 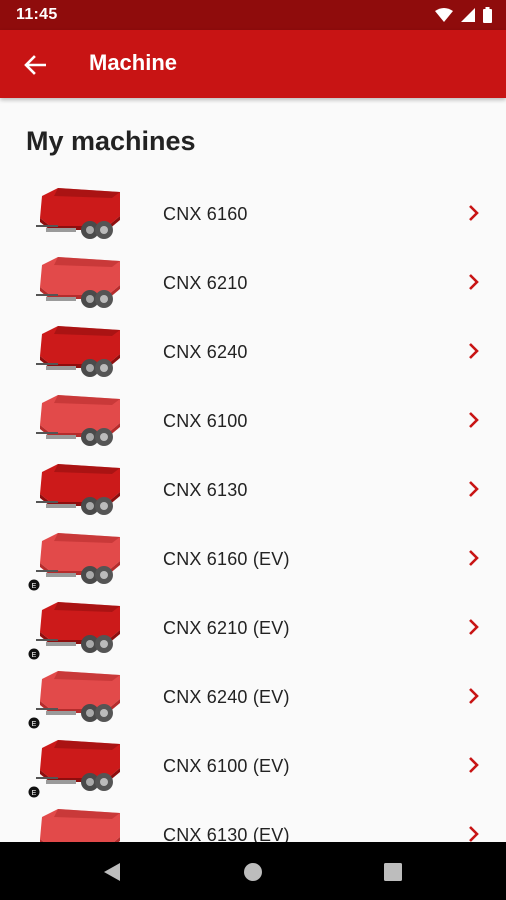 I want to click on machine-list-item: CNX 6100, so click(x=253, y=421).